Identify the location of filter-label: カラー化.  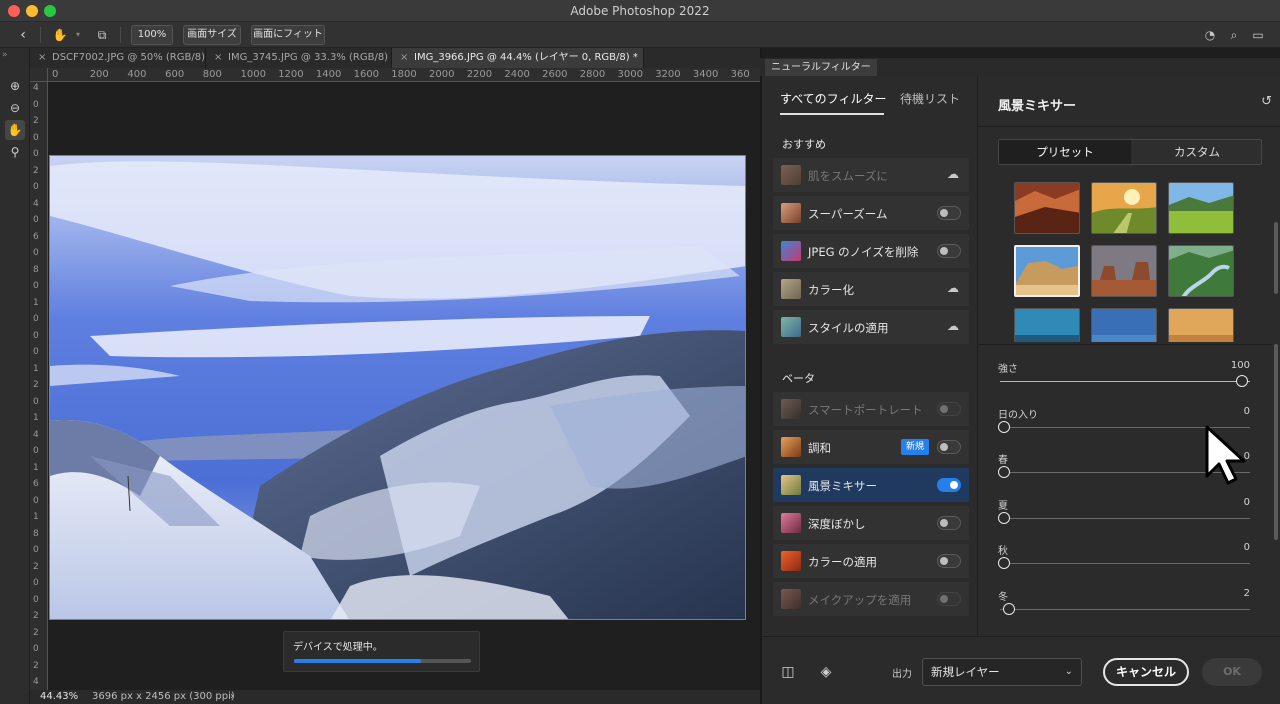
(831, 290).